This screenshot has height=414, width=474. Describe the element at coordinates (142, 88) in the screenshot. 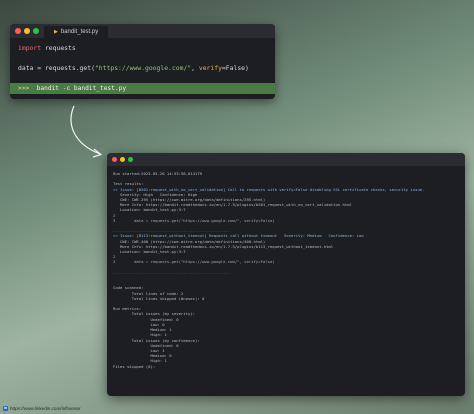

I see `command-bar: >>> bandit -c bandit_test.py` at that location.